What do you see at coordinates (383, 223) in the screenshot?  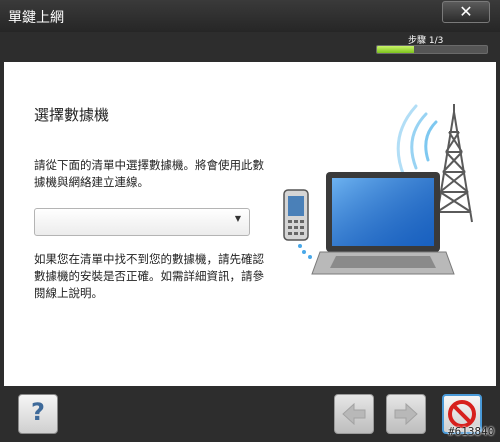 I see `laptop-icon` at bounding box center [383, 223].